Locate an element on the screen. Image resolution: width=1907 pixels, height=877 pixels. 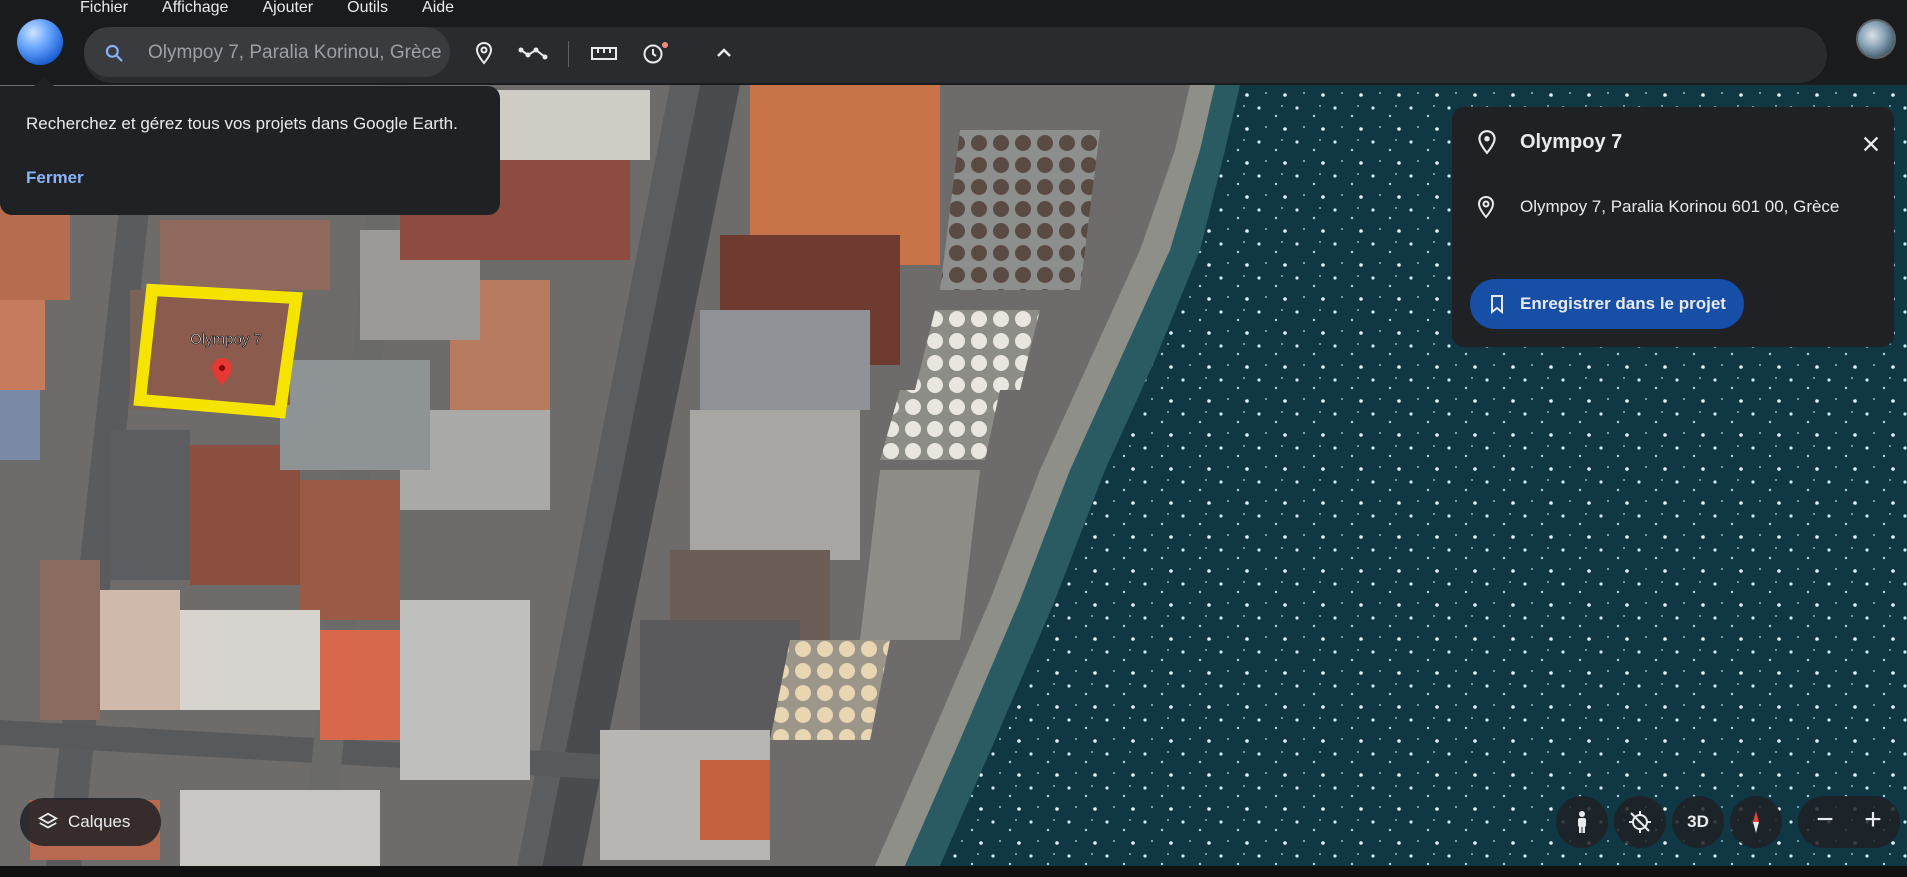
measure-icon is located at coordinates (604, 53).